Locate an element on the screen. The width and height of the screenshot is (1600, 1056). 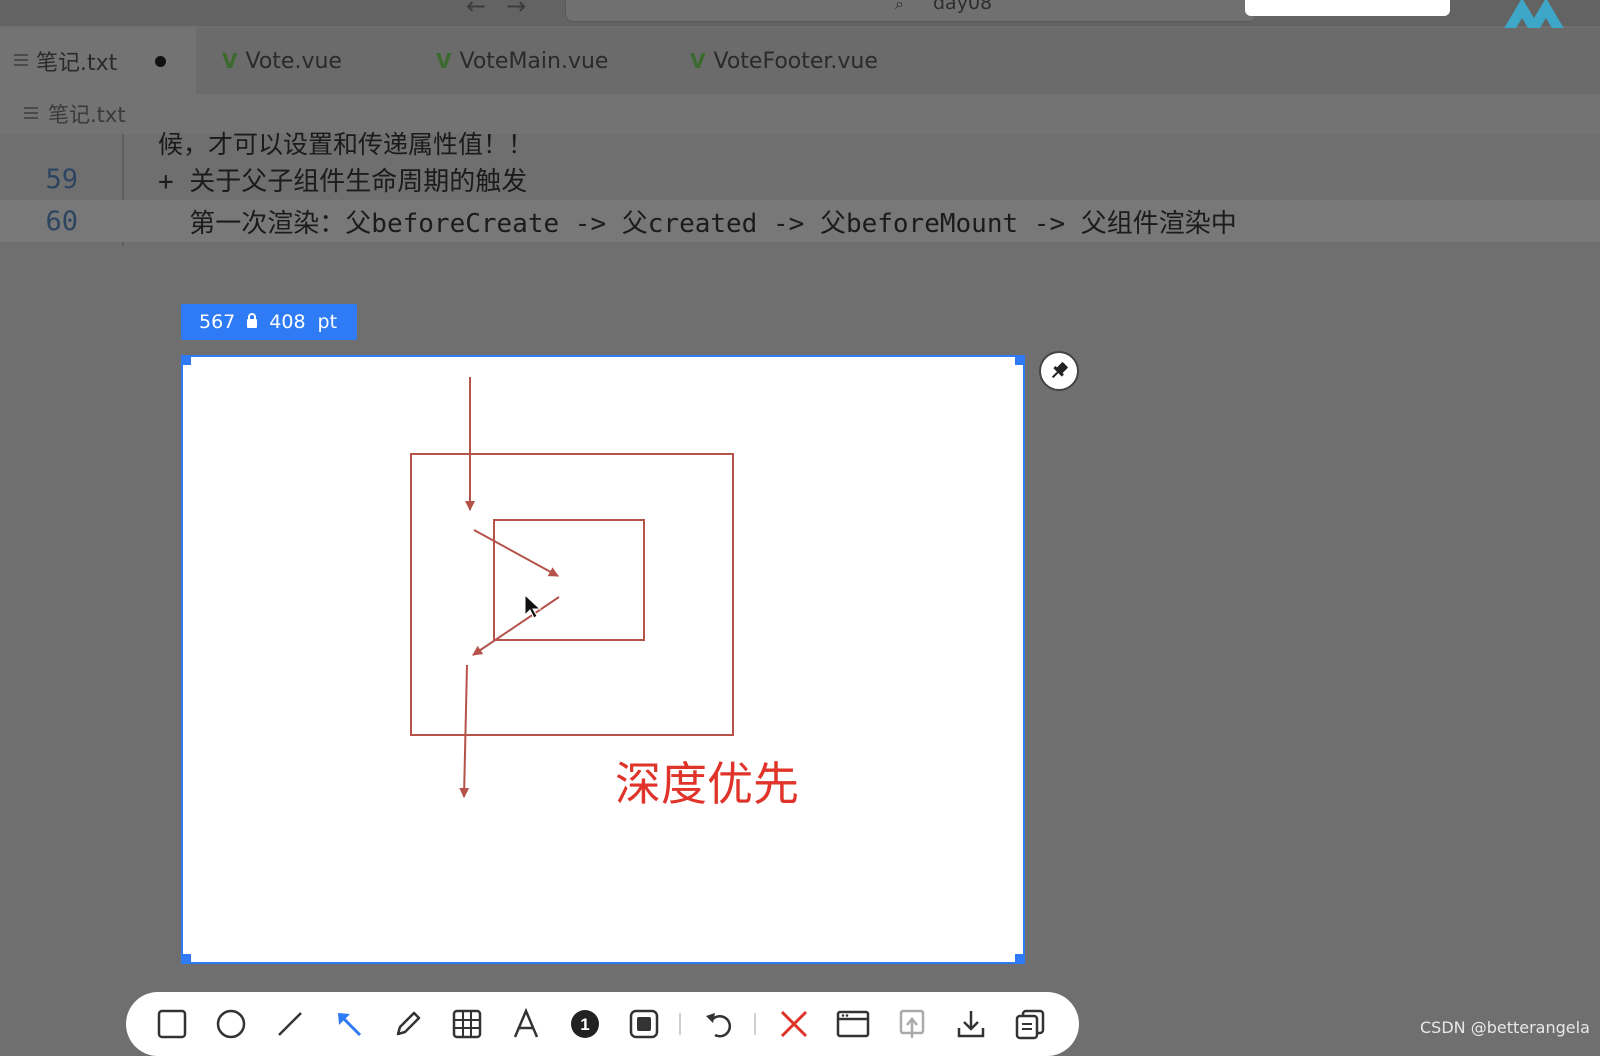
text-icon is located at coordinates (526, 1023).